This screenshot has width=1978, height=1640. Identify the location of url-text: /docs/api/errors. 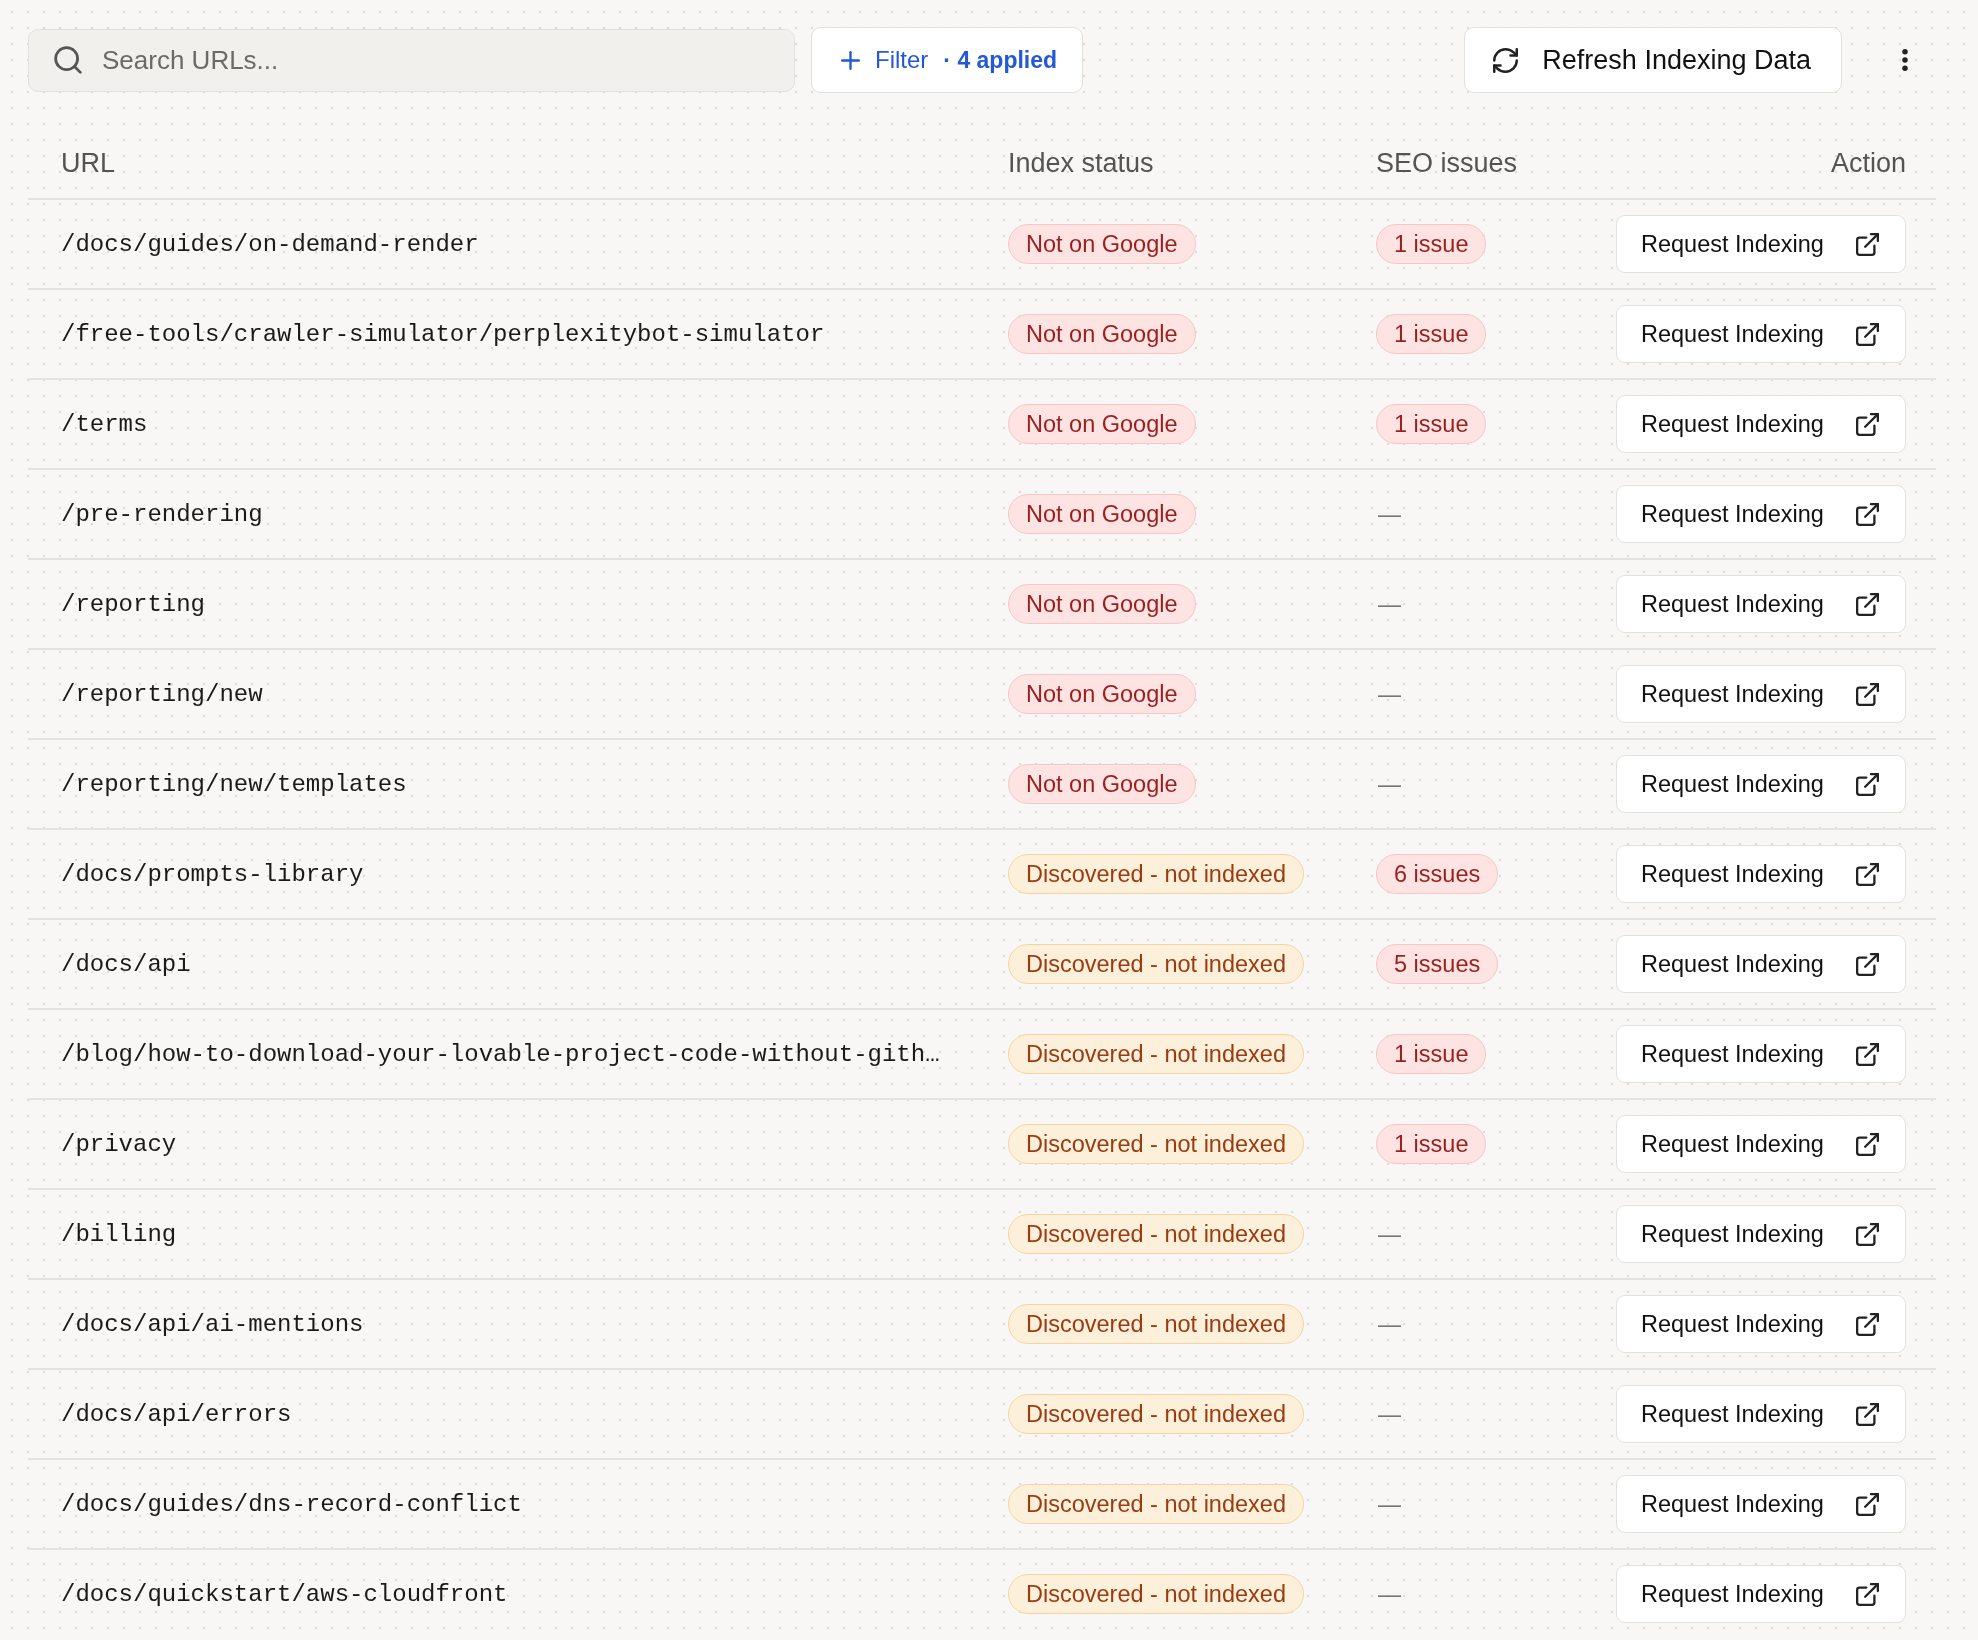
(177, 1414).